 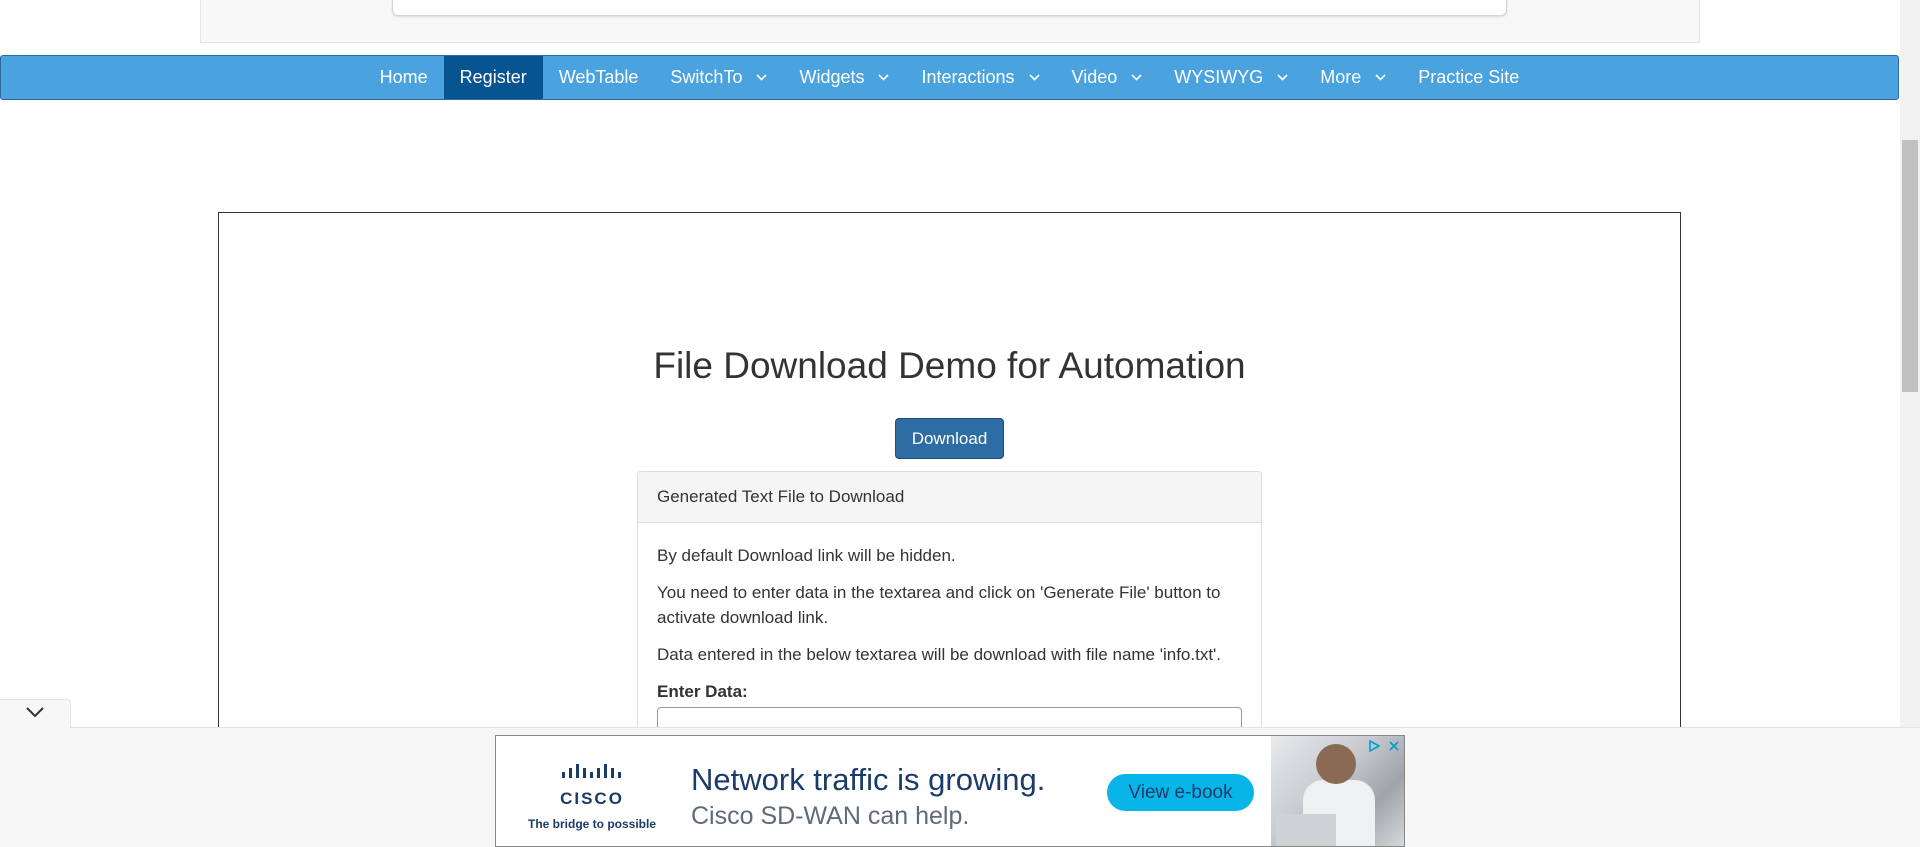 What do you see at coordinates (1336, 764) in the screenshot?
I see `ad-photo-person-head` at bounding box center [1336, 764].